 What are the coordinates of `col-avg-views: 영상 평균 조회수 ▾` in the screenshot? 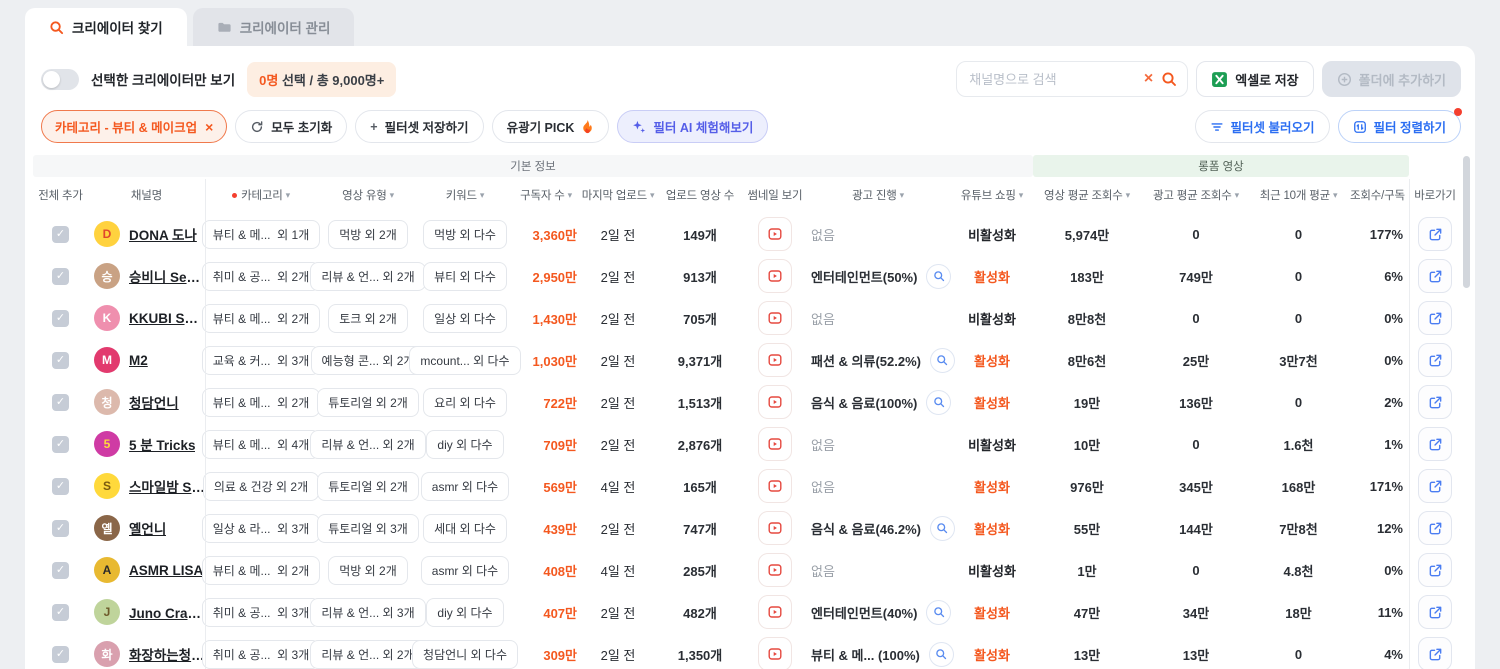 It's located at (1087, 195).